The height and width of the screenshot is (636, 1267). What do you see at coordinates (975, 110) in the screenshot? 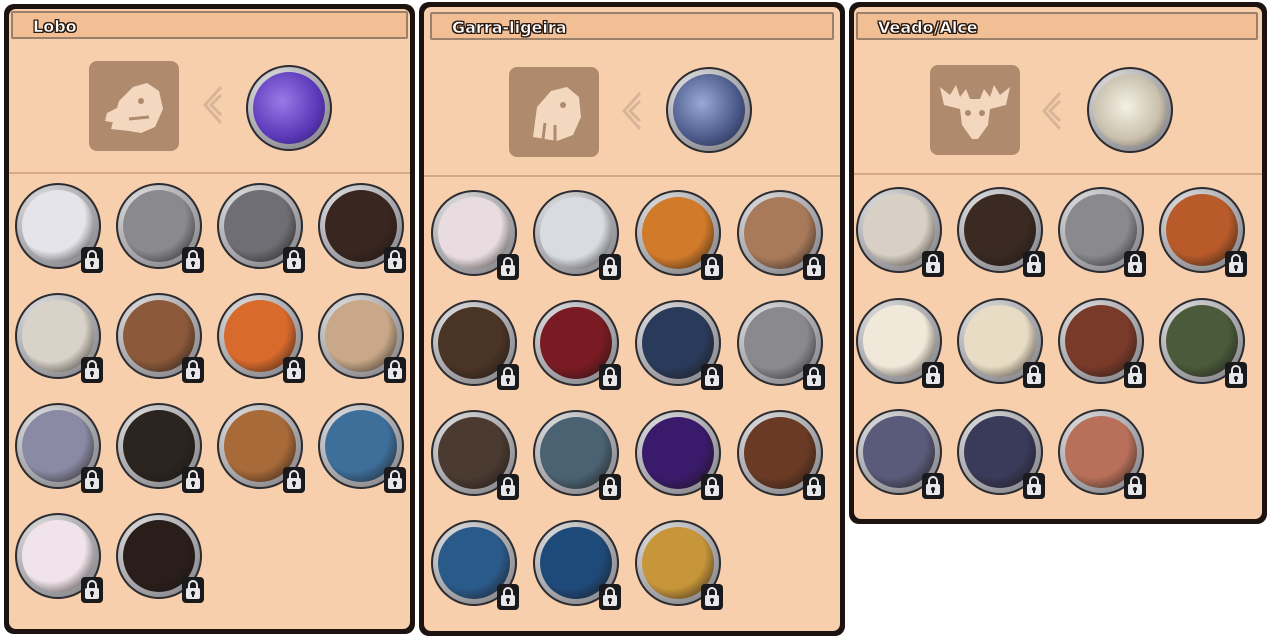
I see `moose-silhouette-icon` at bounding box center [975, 110].